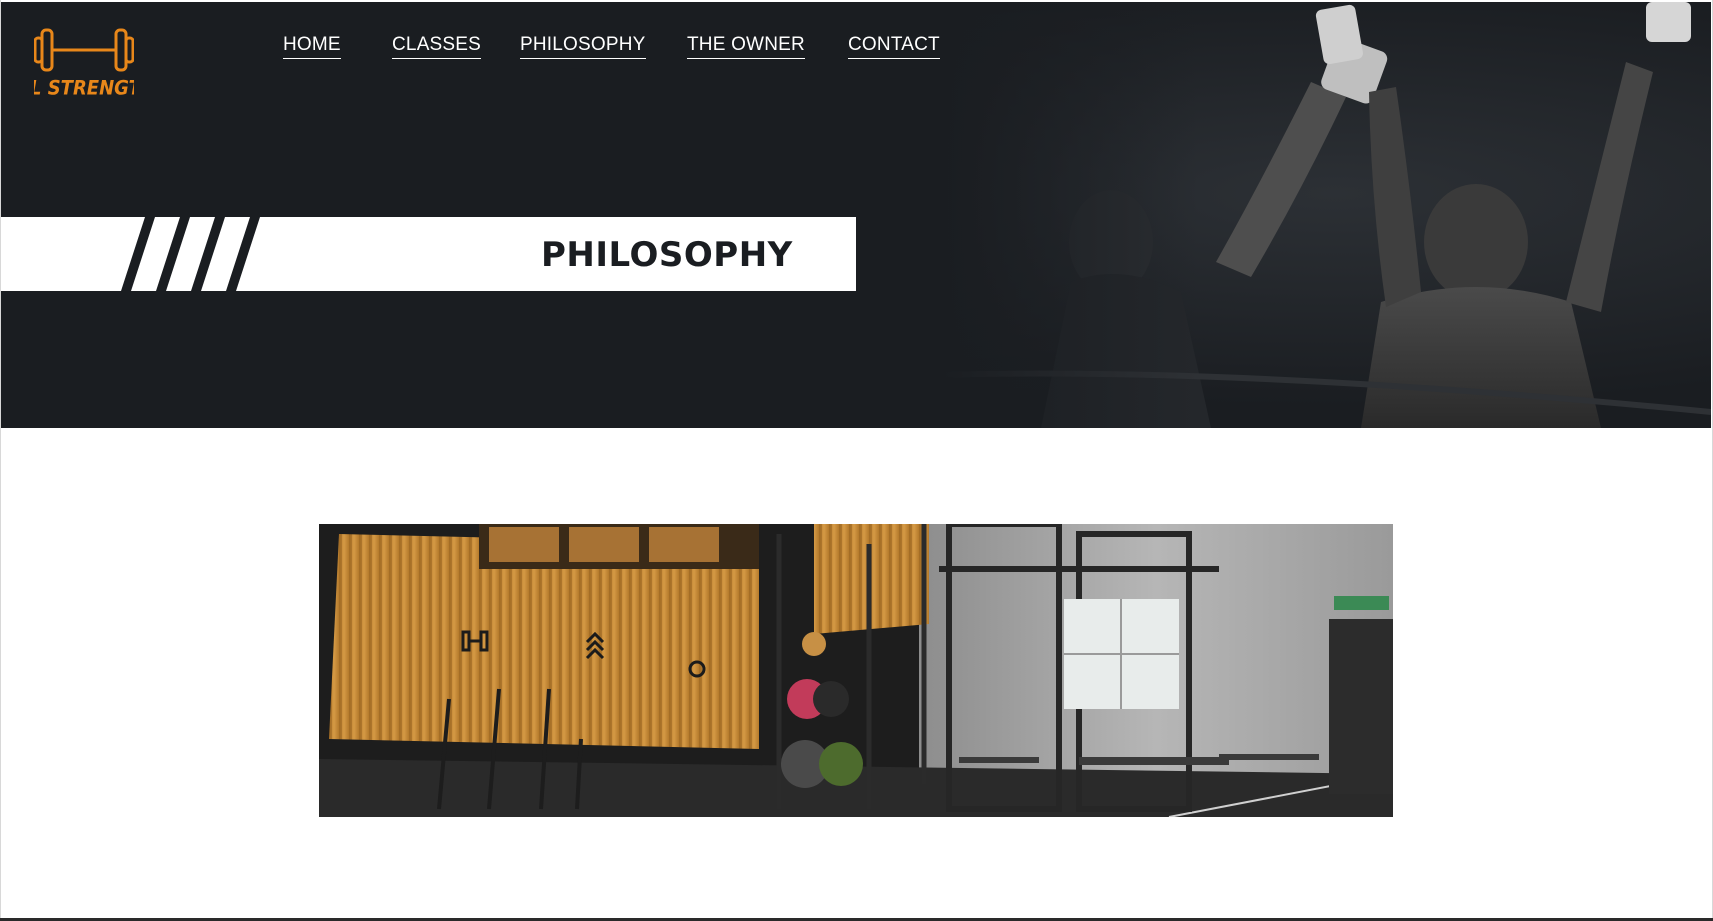  I want to click on nav-philosophy-link: PHILOSOPHY, so click(583, 46).